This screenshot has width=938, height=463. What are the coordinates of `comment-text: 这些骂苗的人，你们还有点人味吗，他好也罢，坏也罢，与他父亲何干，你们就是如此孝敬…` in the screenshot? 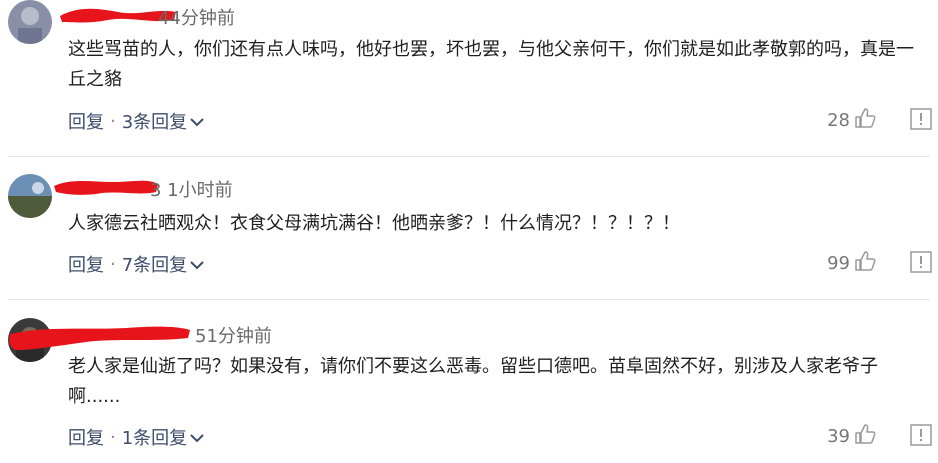 It's located at (491, 64).